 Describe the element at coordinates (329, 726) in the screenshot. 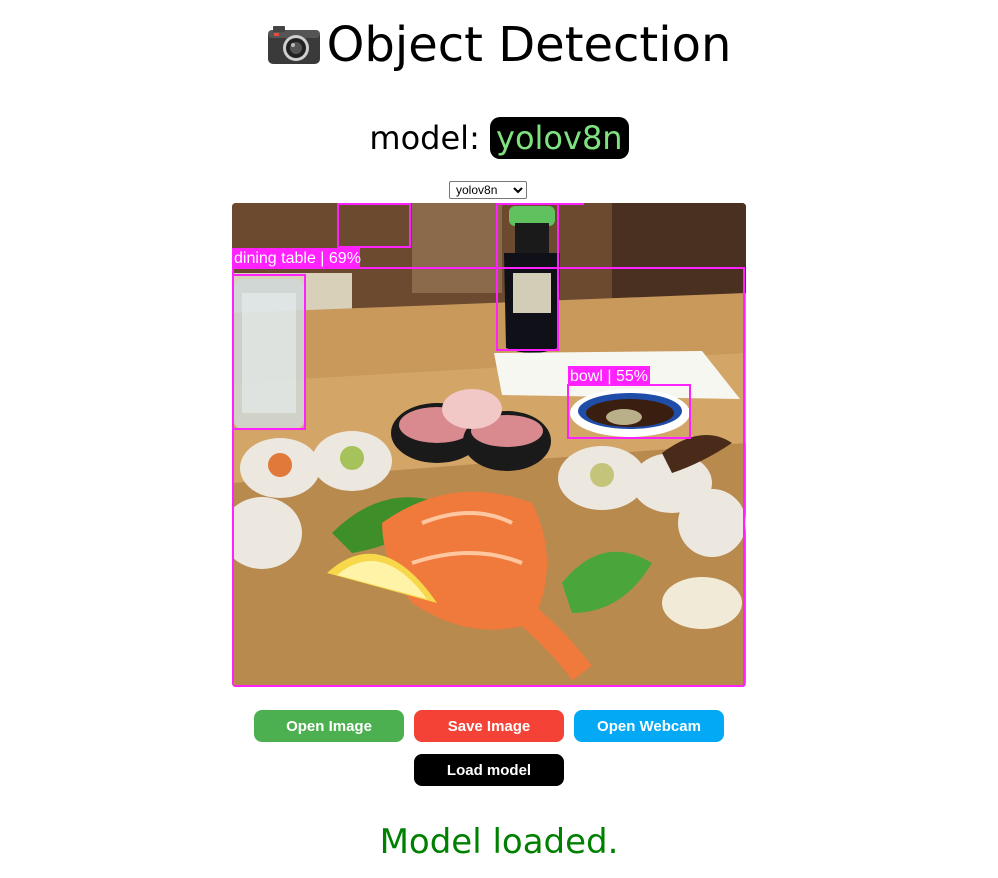

I see `open-image-button: Open Image` at that location.